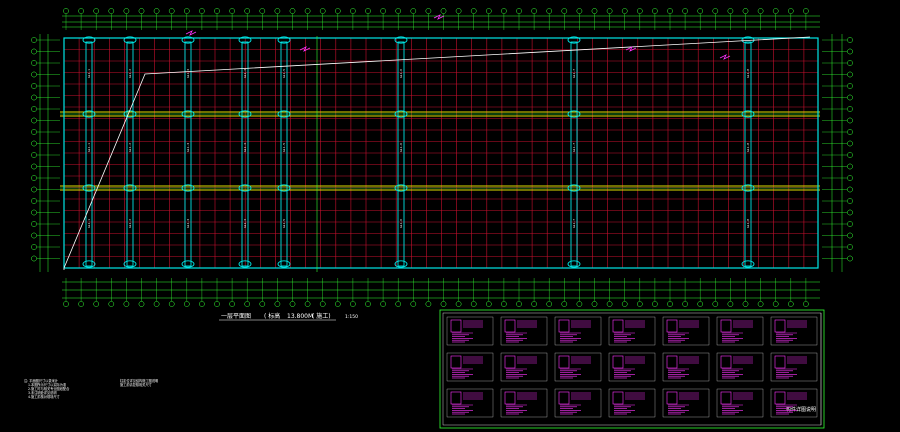 This screenshot has height=432, width=900. What do you see at coordinates (236, 316) in the screenshot?
I see `plan-title: 一层平面图` at bounding box center [236, 316].